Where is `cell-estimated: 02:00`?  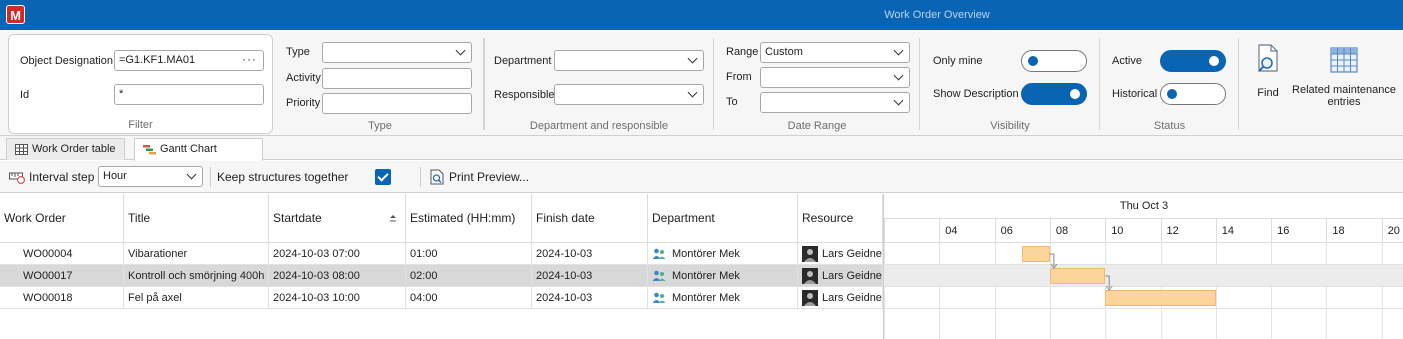 cell-estimated: 02:00 is located at coordinates (469, 276).